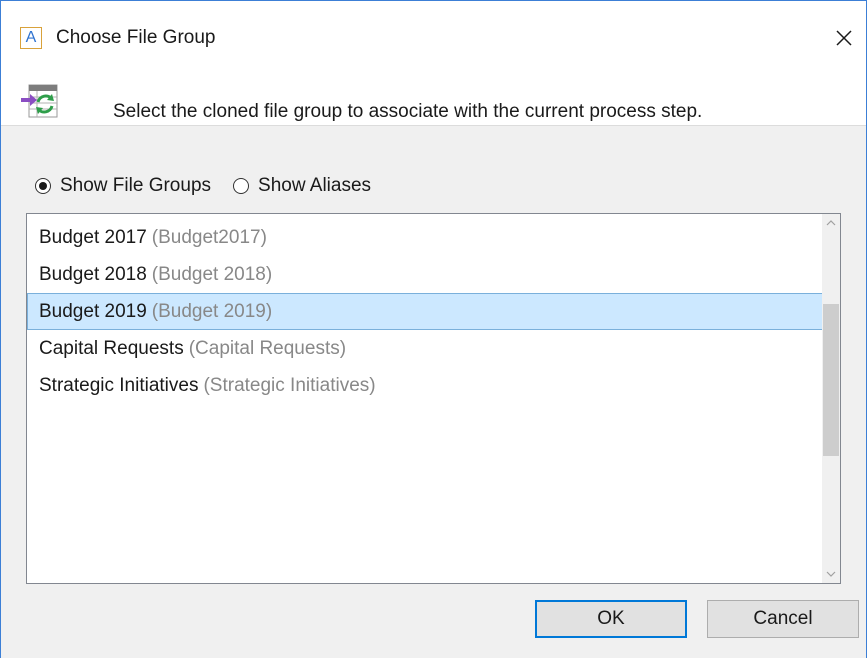  I want to click on chevron-down-icon, so click(831, 574).